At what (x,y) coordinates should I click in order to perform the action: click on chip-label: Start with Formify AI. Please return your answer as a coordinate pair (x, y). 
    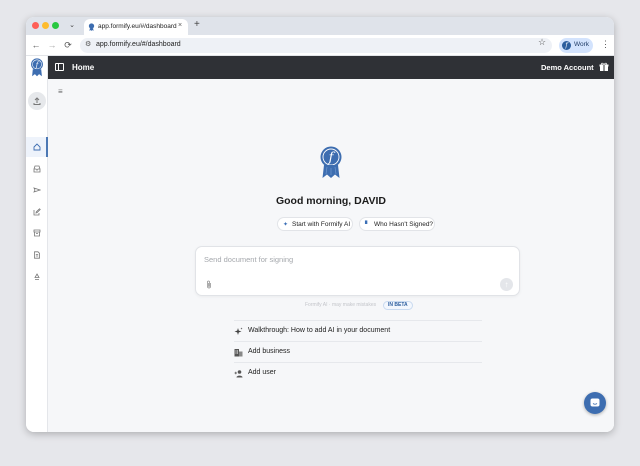
    Looking at the image, I should click on (321, 224).